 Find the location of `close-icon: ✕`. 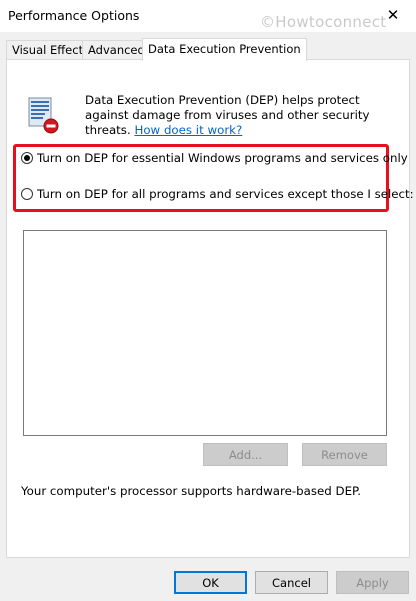

close-icon: ✕ is located at coordinates (393, 15).